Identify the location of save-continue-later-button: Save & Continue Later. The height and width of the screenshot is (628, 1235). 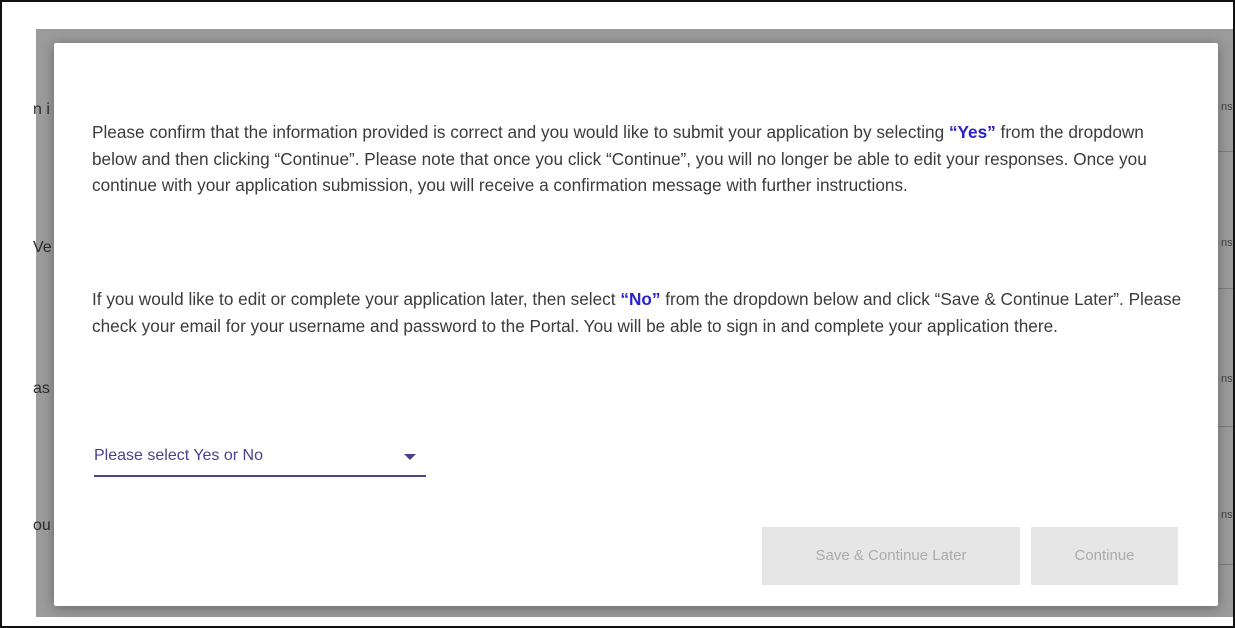
(891, 556).